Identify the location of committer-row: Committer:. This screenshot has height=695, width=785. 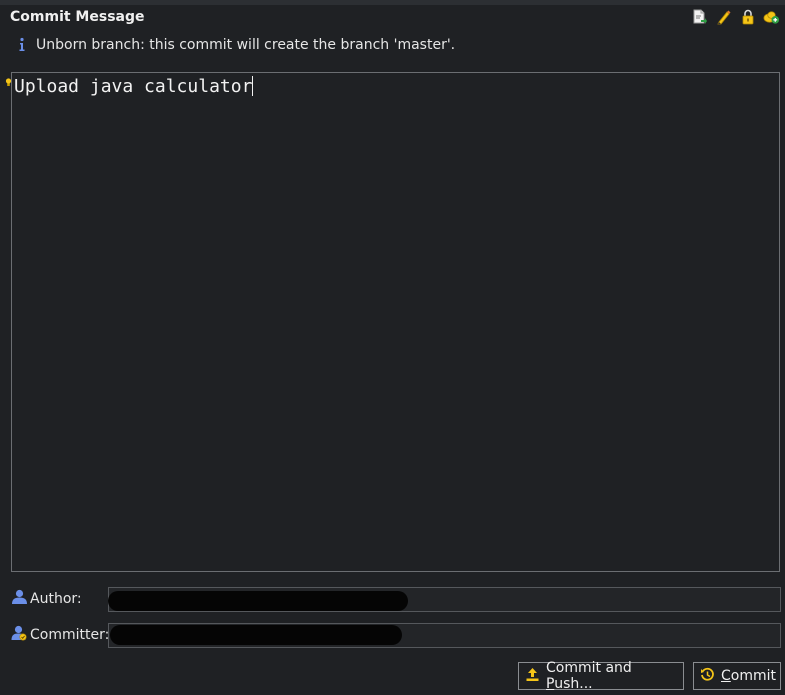
(396, 635).